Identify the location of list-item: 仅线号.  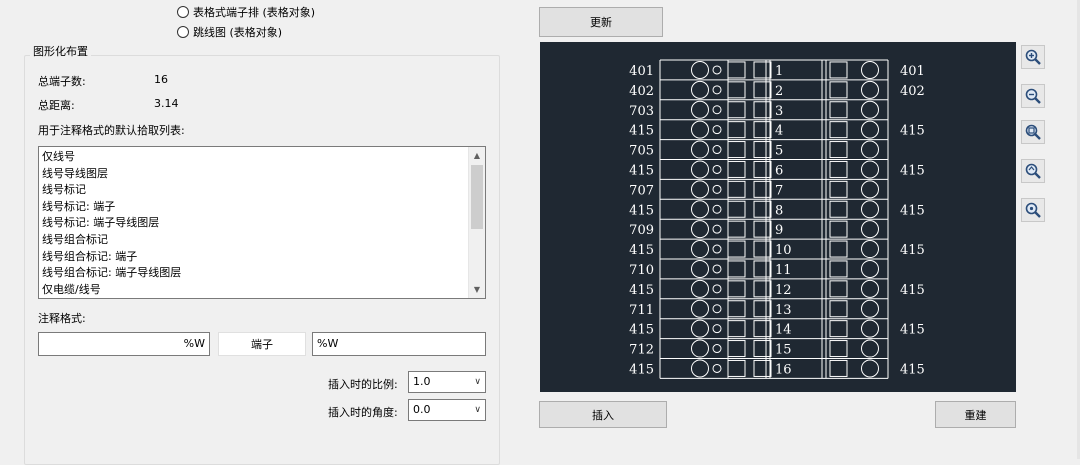
(254, 157).